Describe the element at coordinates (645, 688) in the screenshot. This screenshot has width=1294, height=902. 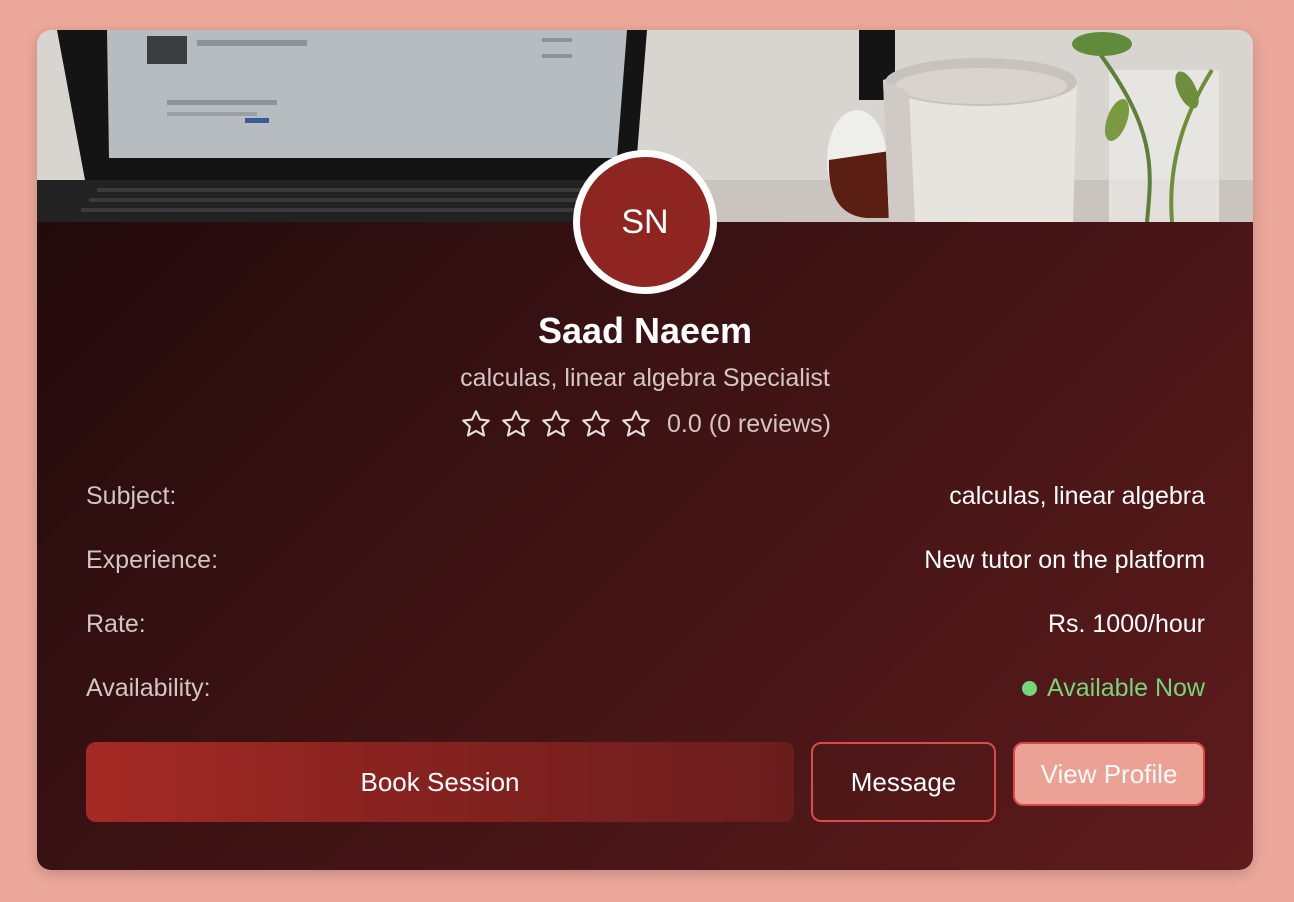
I see `detail-availability: Availability: Available Now` at that location.